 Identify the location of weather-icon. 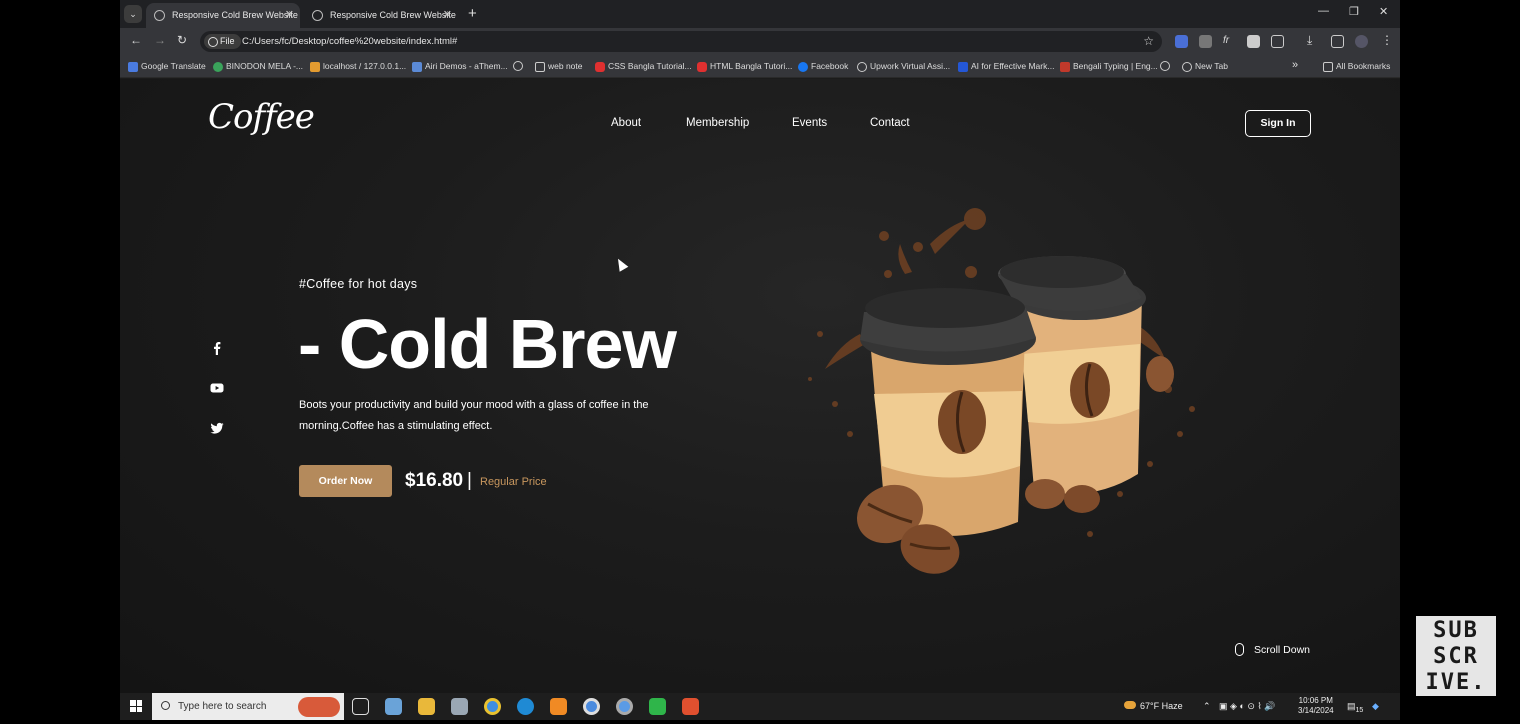
(1130, 705).